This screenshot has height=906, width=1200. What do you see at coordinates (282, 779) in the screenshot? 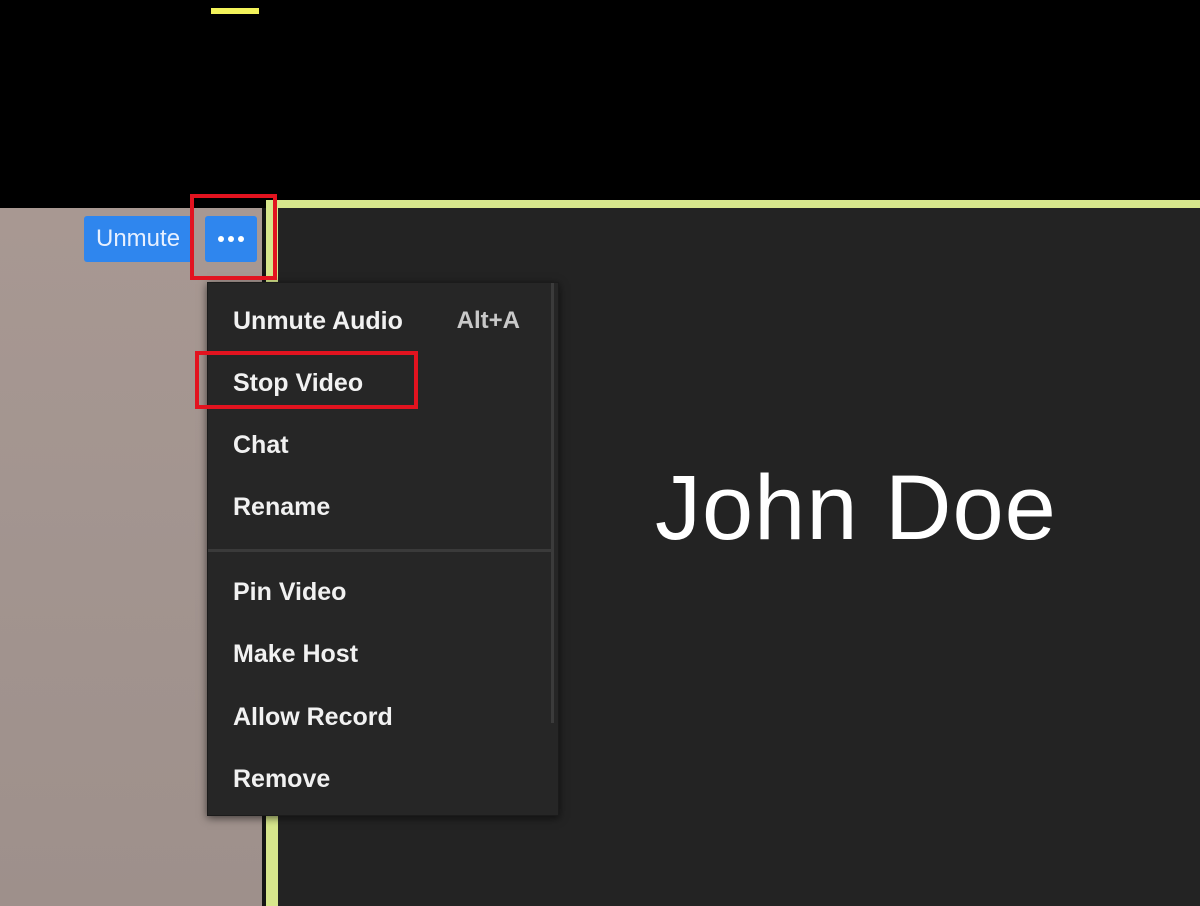
I see `menu-item-label: Remove` at bounding box center [282, 779].